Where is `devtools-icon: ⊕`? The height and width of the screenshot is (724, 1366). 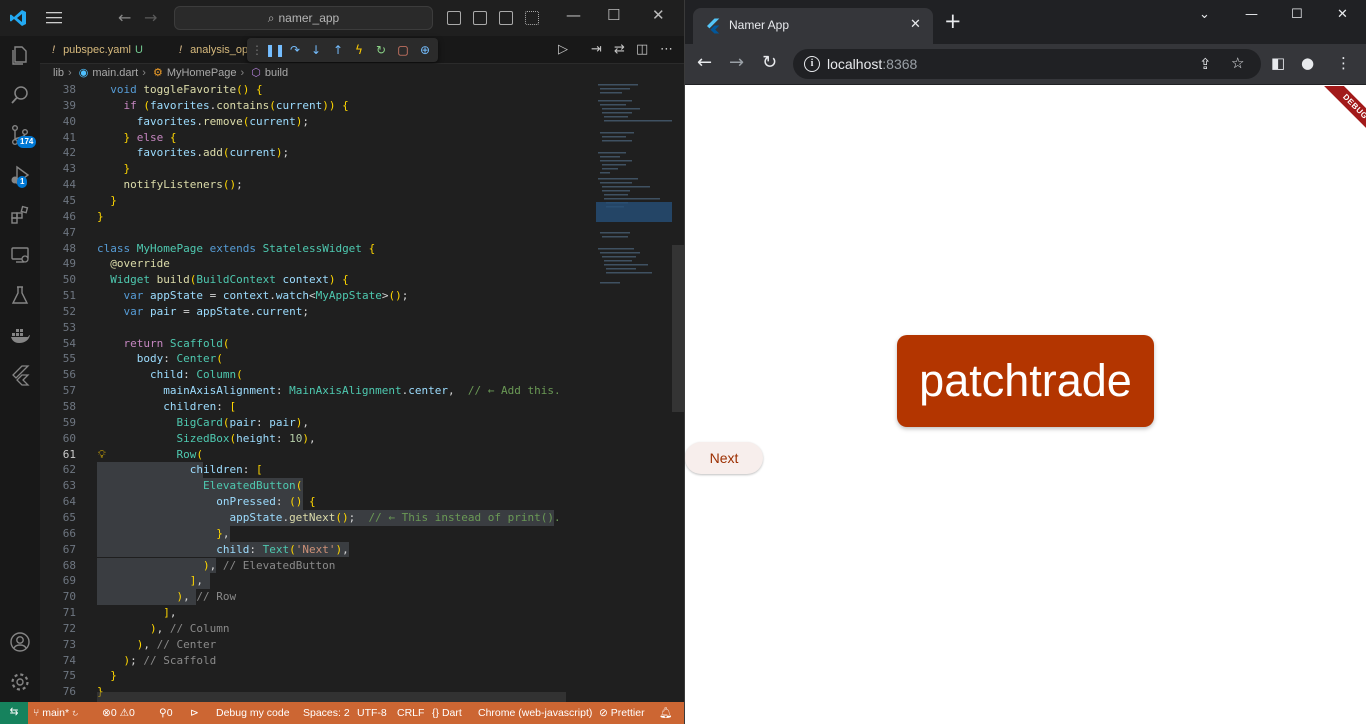
devtools-icon: ⊕ is located at coordinates (425, 50).